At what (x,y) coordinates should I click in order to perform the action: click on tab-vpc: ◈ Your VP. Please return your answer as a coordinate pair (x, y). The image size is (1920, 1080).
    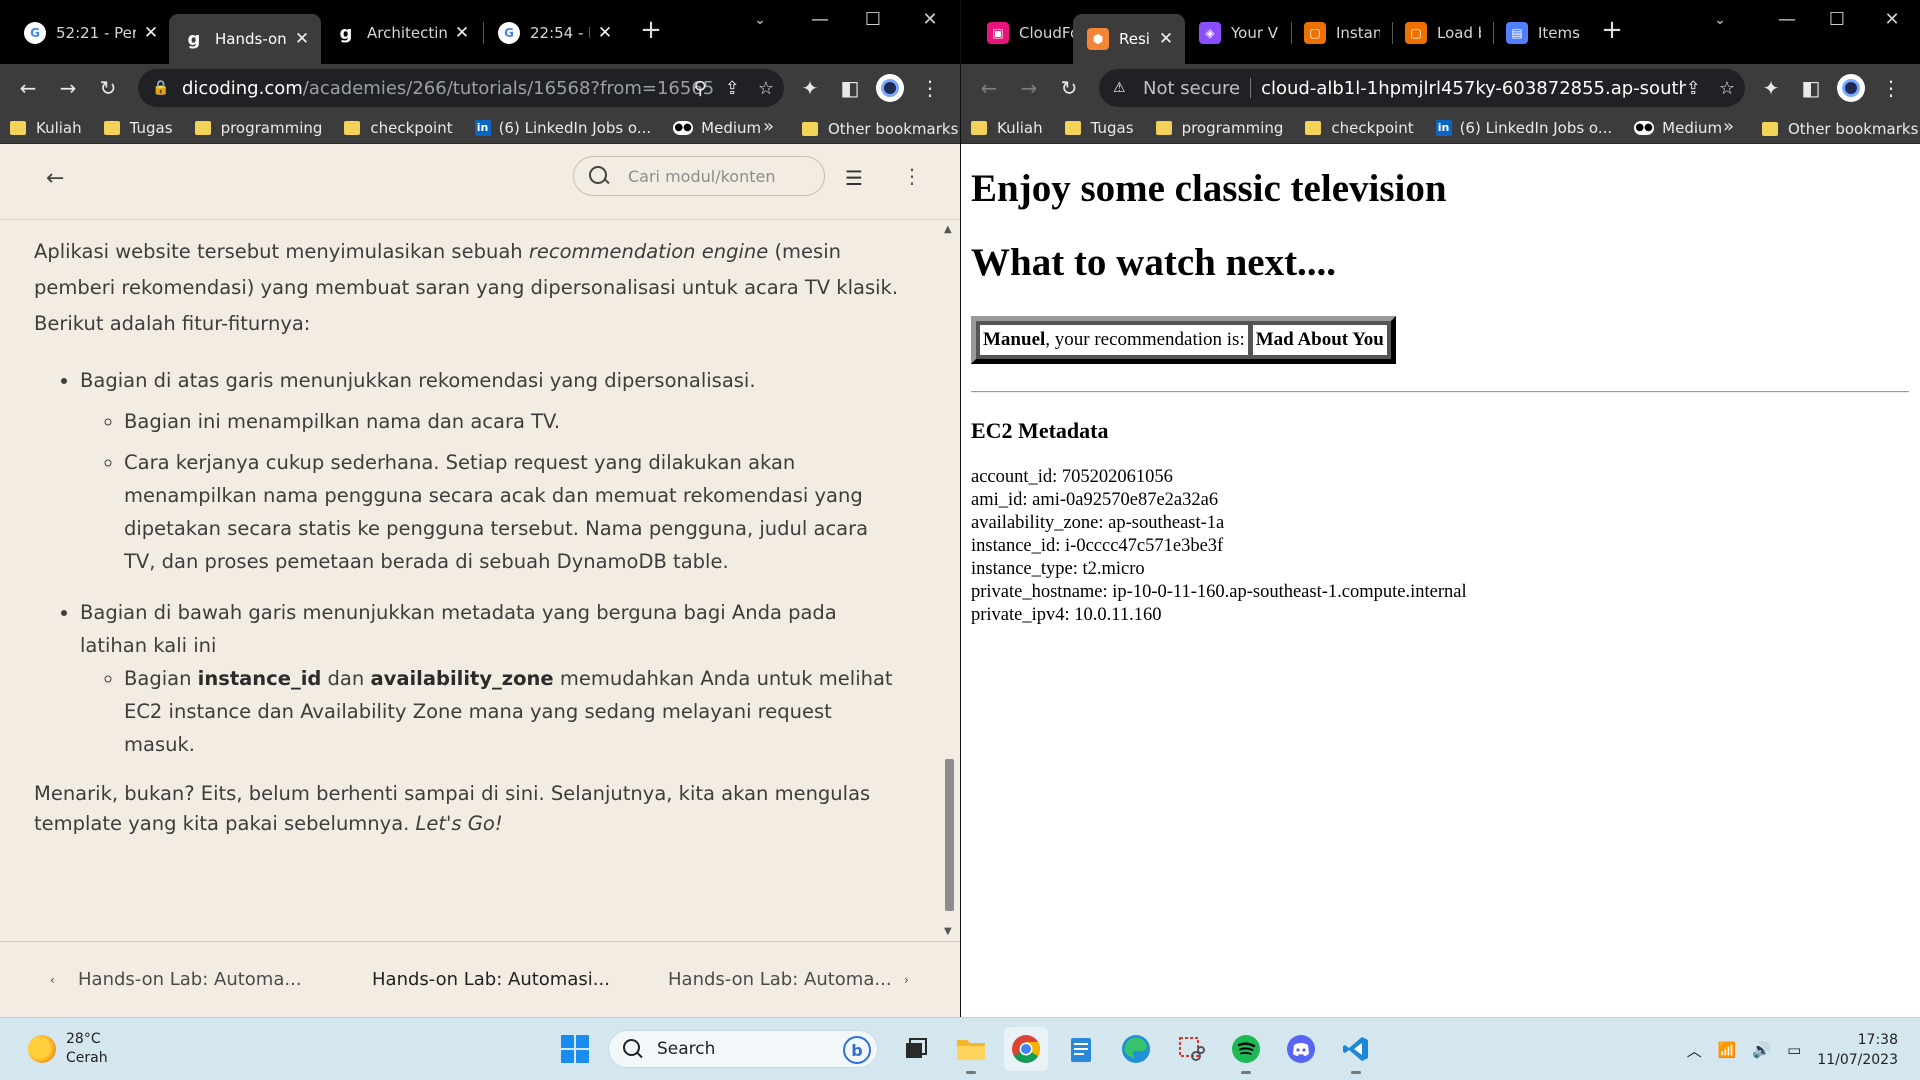
    Looking at the image, I should click on (1237, 33).